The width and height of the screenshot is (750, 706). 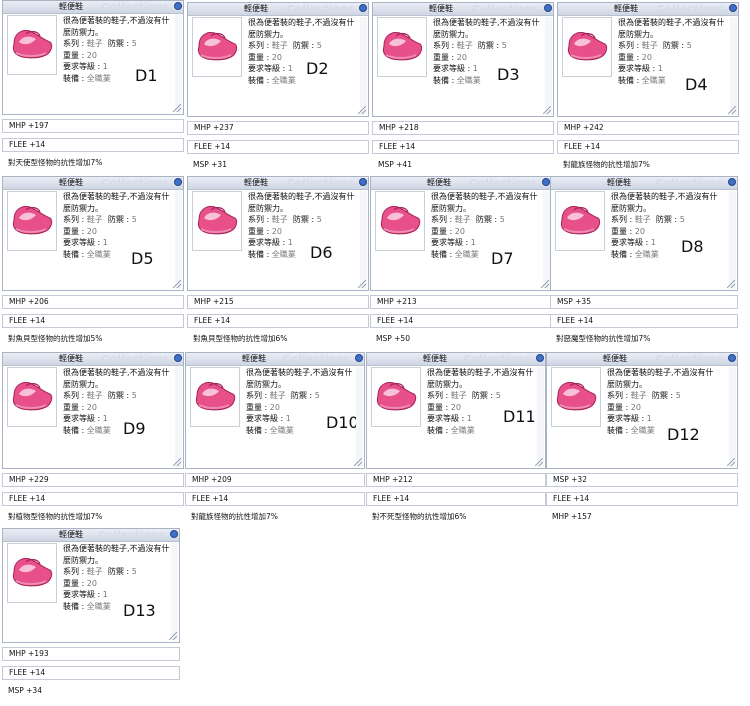 I want to click on card-id-label: D12, so click(x=683, y=434).